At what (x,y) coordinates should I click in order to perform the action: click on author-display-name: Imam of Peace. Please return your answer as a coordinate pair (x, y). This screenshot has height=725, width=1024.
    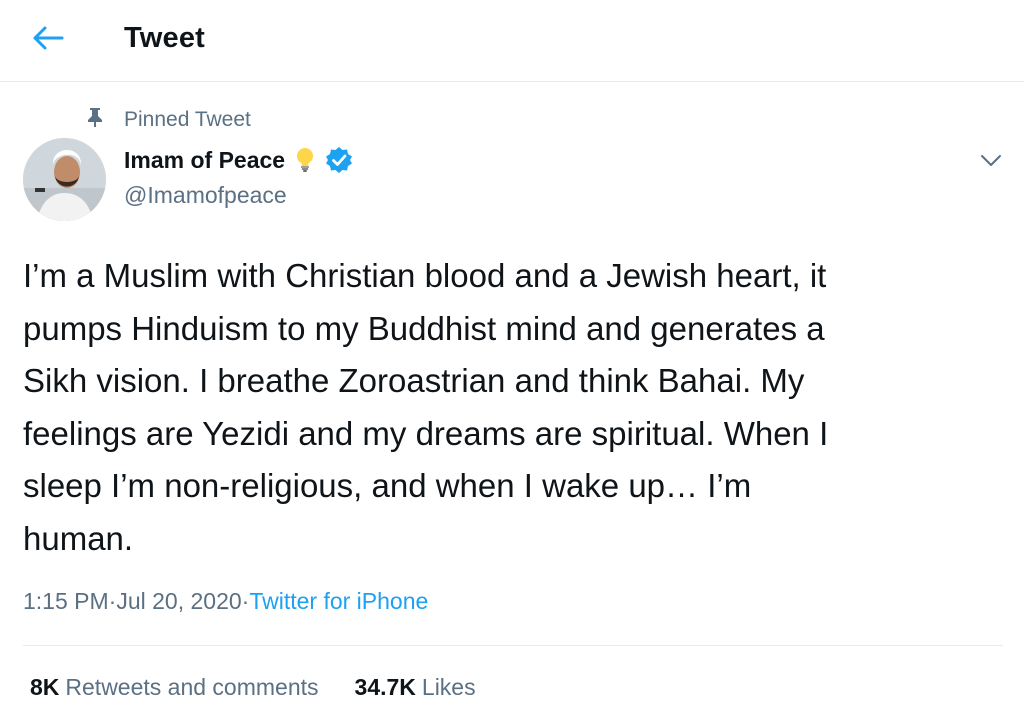
    Looking at the image, I should click on (204, 160).